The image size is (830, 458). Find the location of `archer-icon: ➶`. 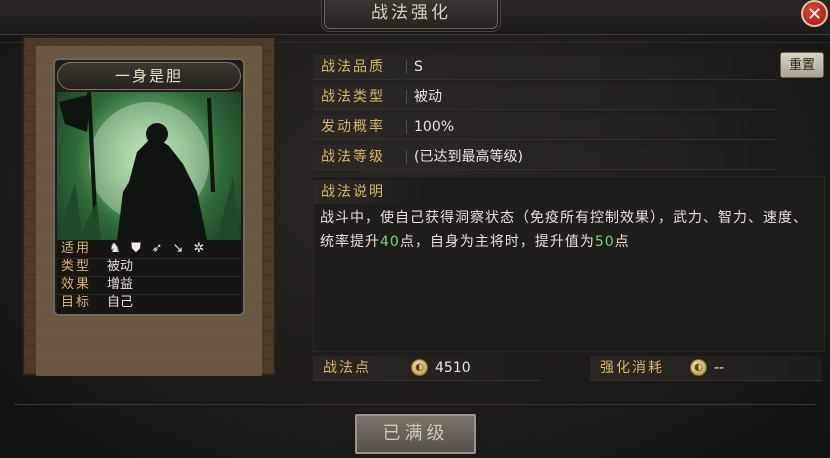

archer-icon: ➶ is located at coordinates (157, 248).